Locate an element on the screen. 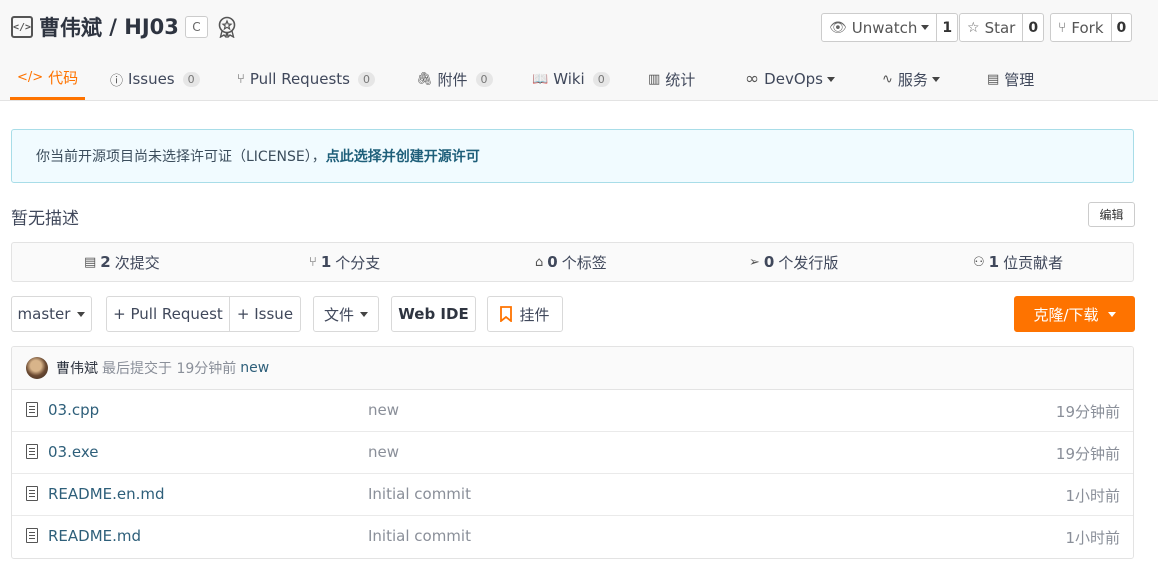  branch-icon: ⑂ is located at coordinates (313, 262).